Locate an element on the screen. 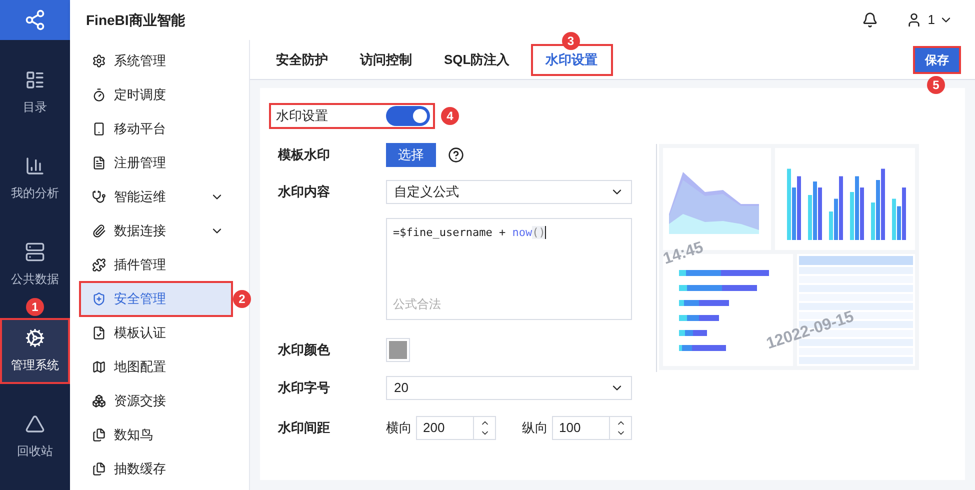 This screenshot has width=975, height=490. menu-item: 抽数缓存 is located at coordinates (156, 469).